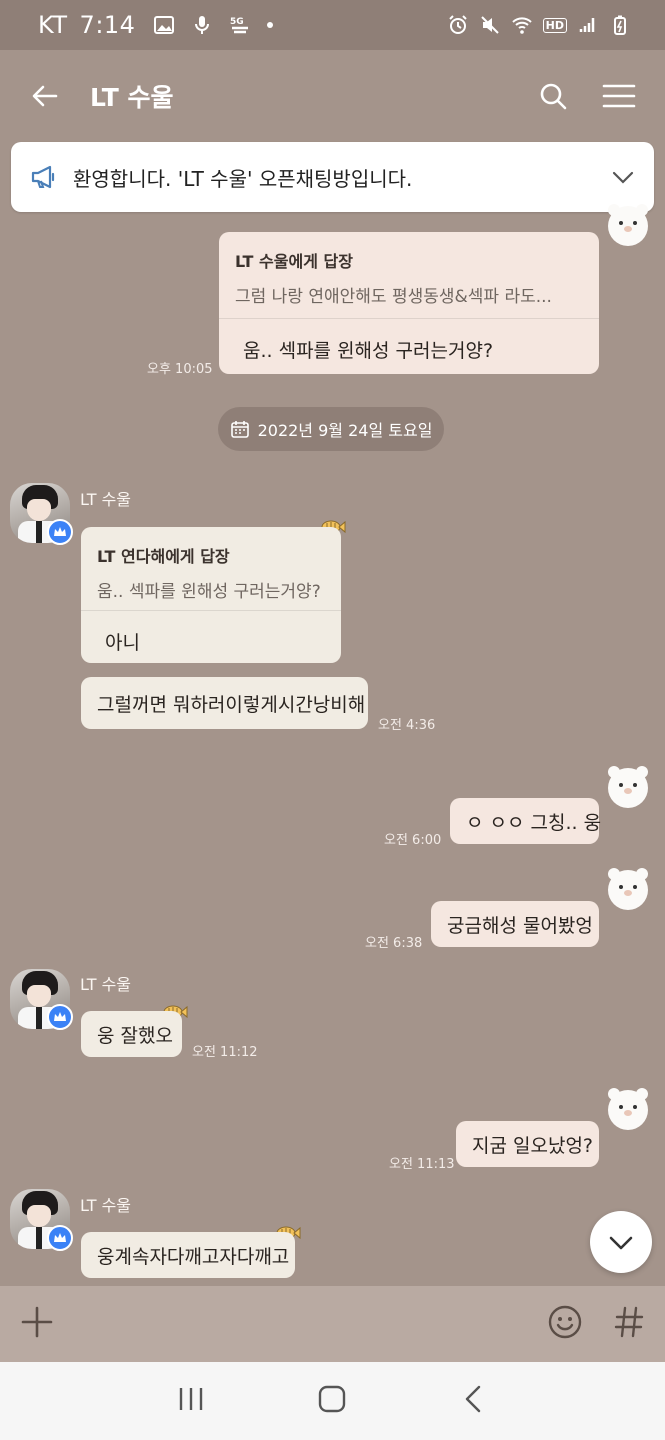 The width and height of the screenshot is (665, 1440). I want to click on scroll-to-bottom-button, so click(621, 1242).